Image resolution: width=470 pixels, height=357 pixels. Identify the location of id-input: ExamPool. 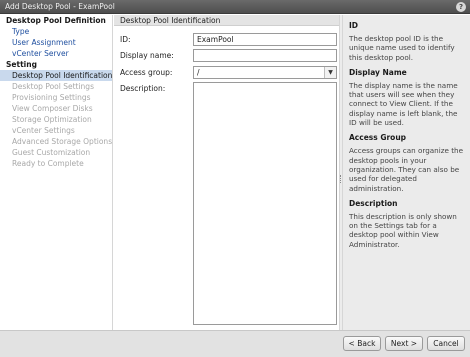
(265, 39).